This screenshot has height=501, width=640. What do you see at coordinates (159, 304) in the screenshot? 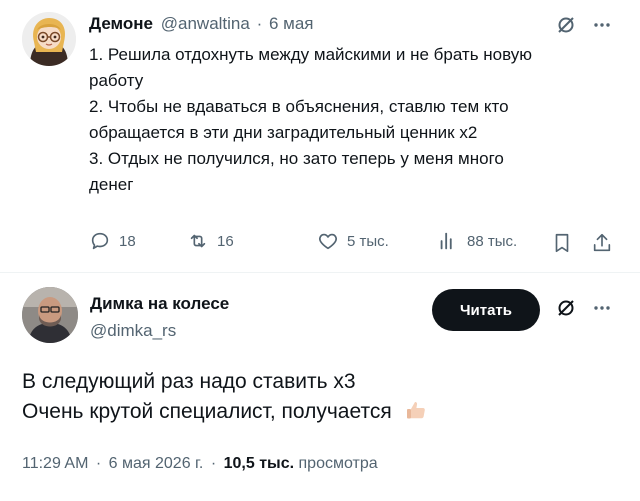
I see `display-name: Димка на колесе` at bounding box center [159, 304].